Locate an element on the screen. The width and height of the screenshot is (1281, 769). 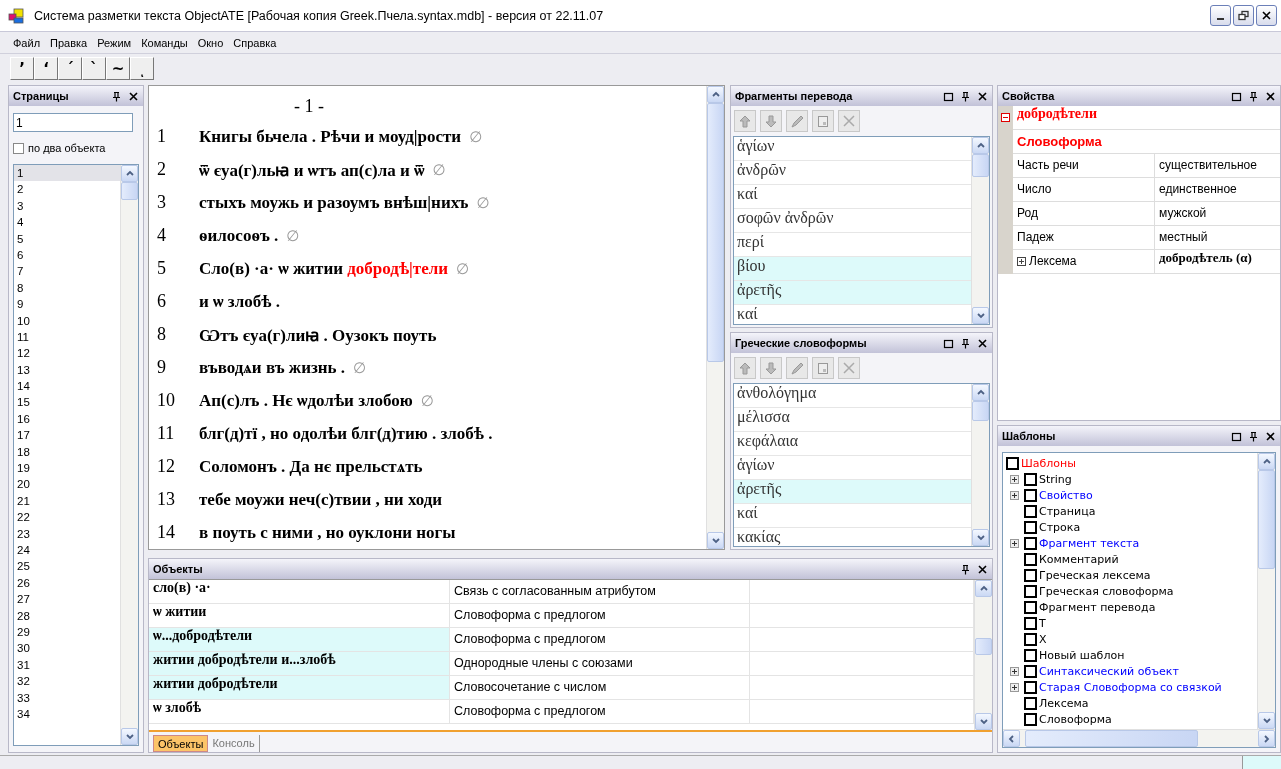
list-item: 14 is located at coordinates (67, 386).